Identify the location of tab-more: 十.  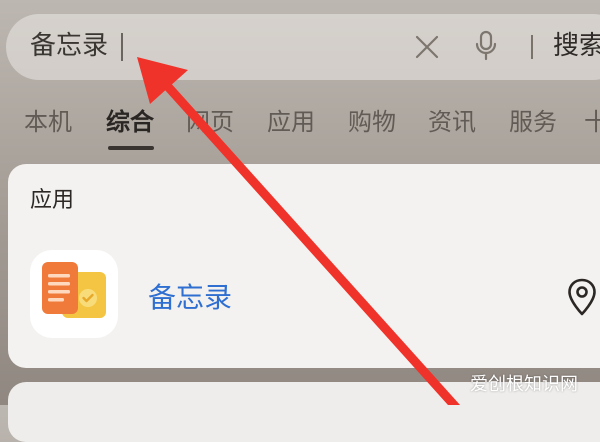
(592, 122).